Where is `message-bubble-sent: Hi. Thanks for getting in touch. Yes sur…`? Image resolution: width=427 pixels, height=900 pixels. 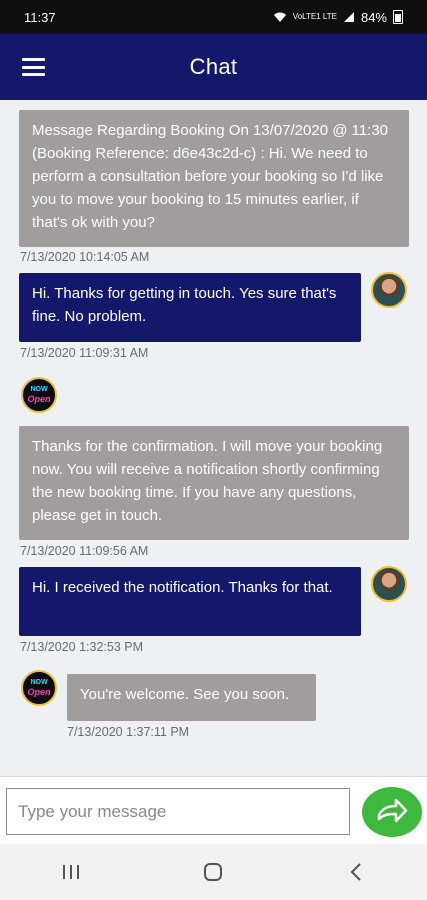 message-bubble-sent: Hi. Thanks for getting in touch. Yes sur… is located at coordinates (190, 307).